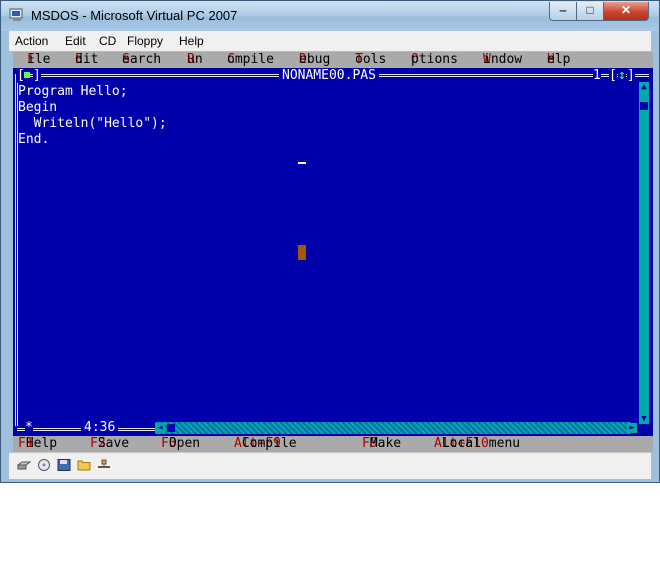  I want to click on help-alt-f9: Alt+F9 Compile, so click(265, 444).